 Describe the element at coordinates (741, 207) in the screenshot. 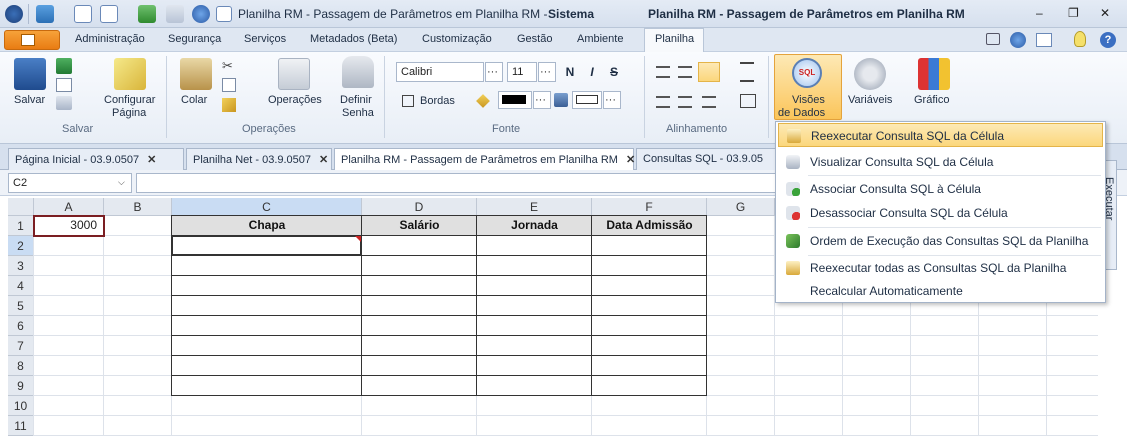

I see `column-header-g: G` at that location.